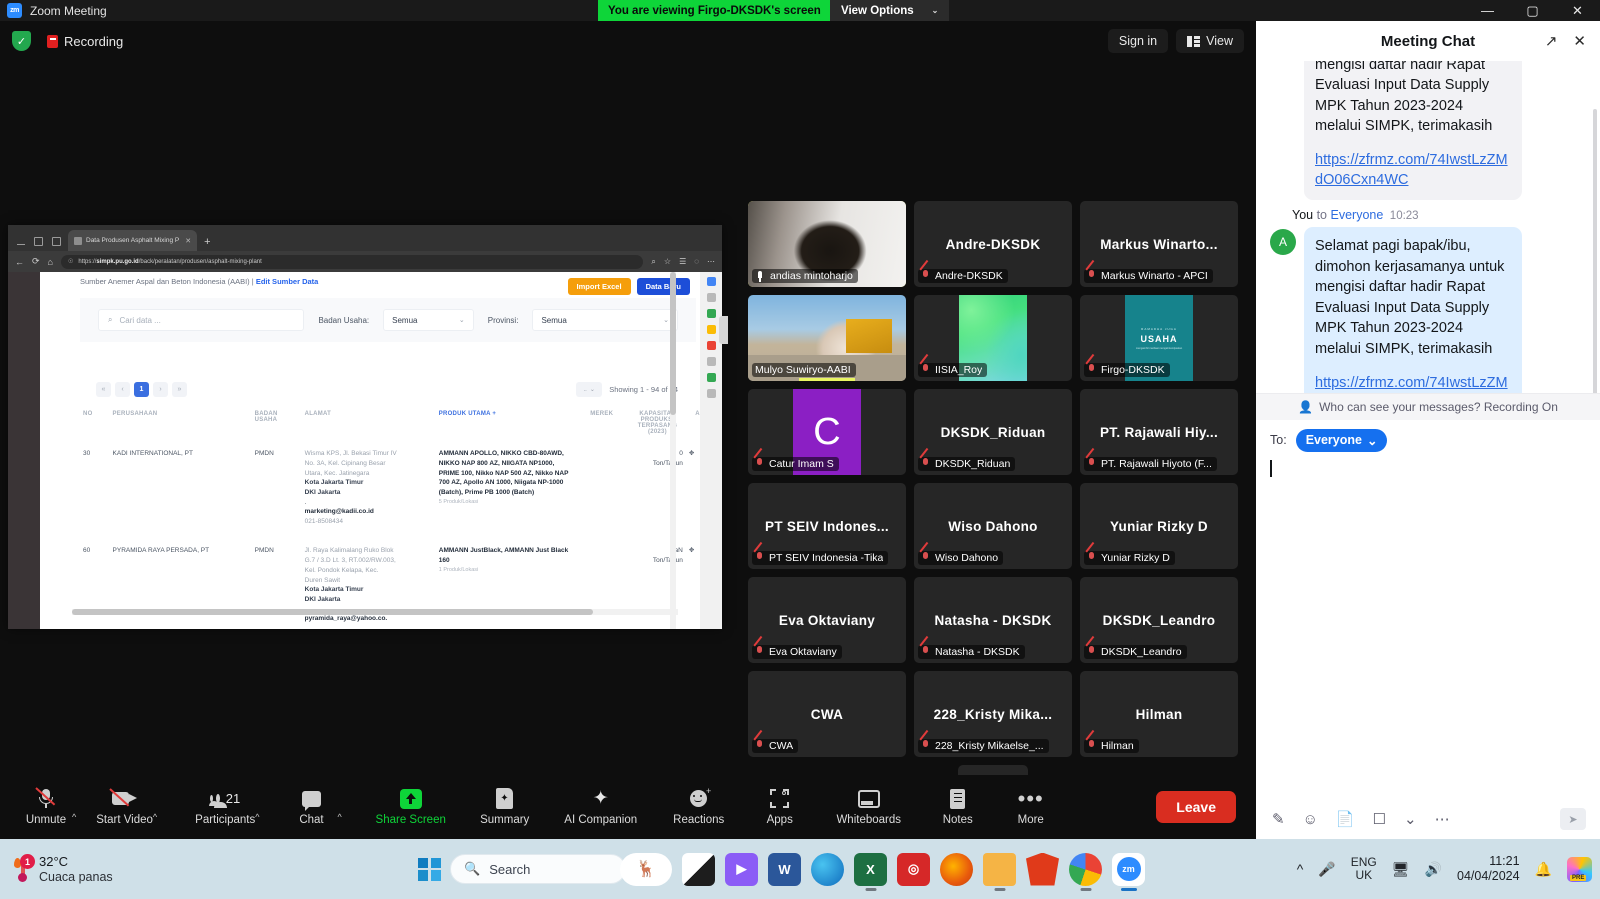 This screenshot has height=899, width=1600. Describe the element at coordinates (1159, 244) in the screenshot. I see `participant-tile-markus-winarto: Markus Winarto... Markus Winarto - APCI` at that location.